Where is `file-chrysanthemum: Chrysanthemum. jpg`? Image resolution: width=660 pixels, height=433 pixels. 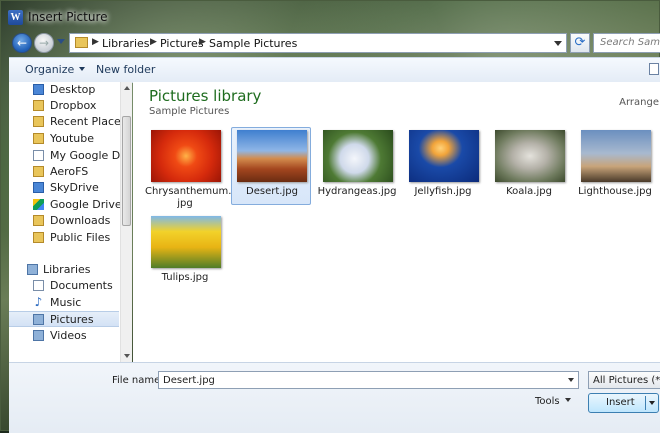
file-chrysanthemum: Chrysanthemum. jpg is located at coordinates (188, 168).